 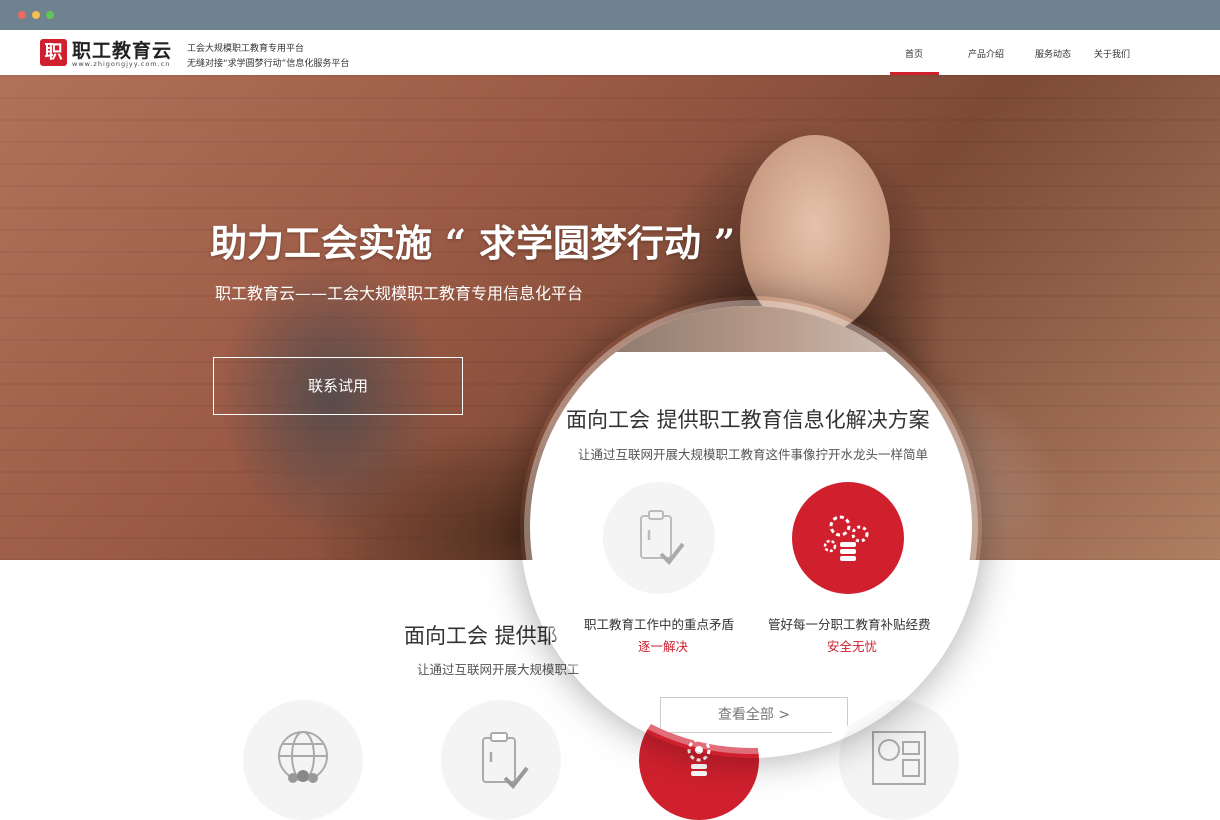 I want to click on tagline-line-2: 无缝对接“求学圆梦行动”信息化服务平台, so click(x=268, y=64).